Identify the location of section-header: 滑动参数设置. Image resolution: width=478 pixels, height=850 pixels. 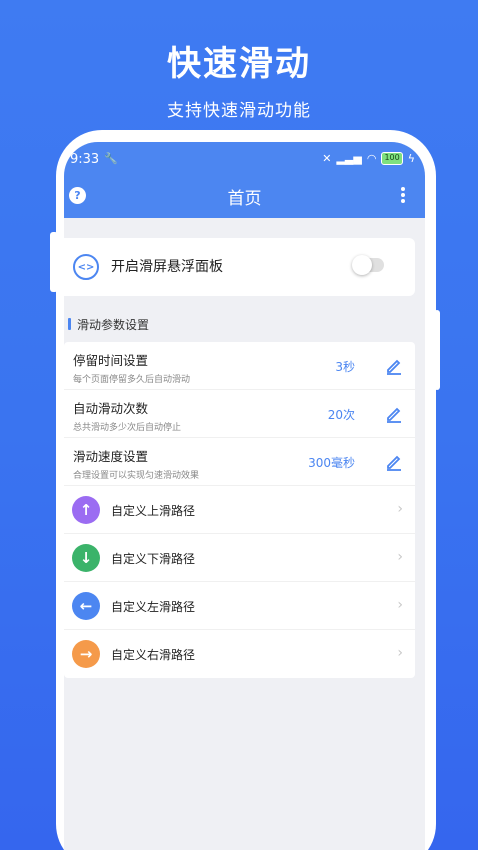
(108, 324).